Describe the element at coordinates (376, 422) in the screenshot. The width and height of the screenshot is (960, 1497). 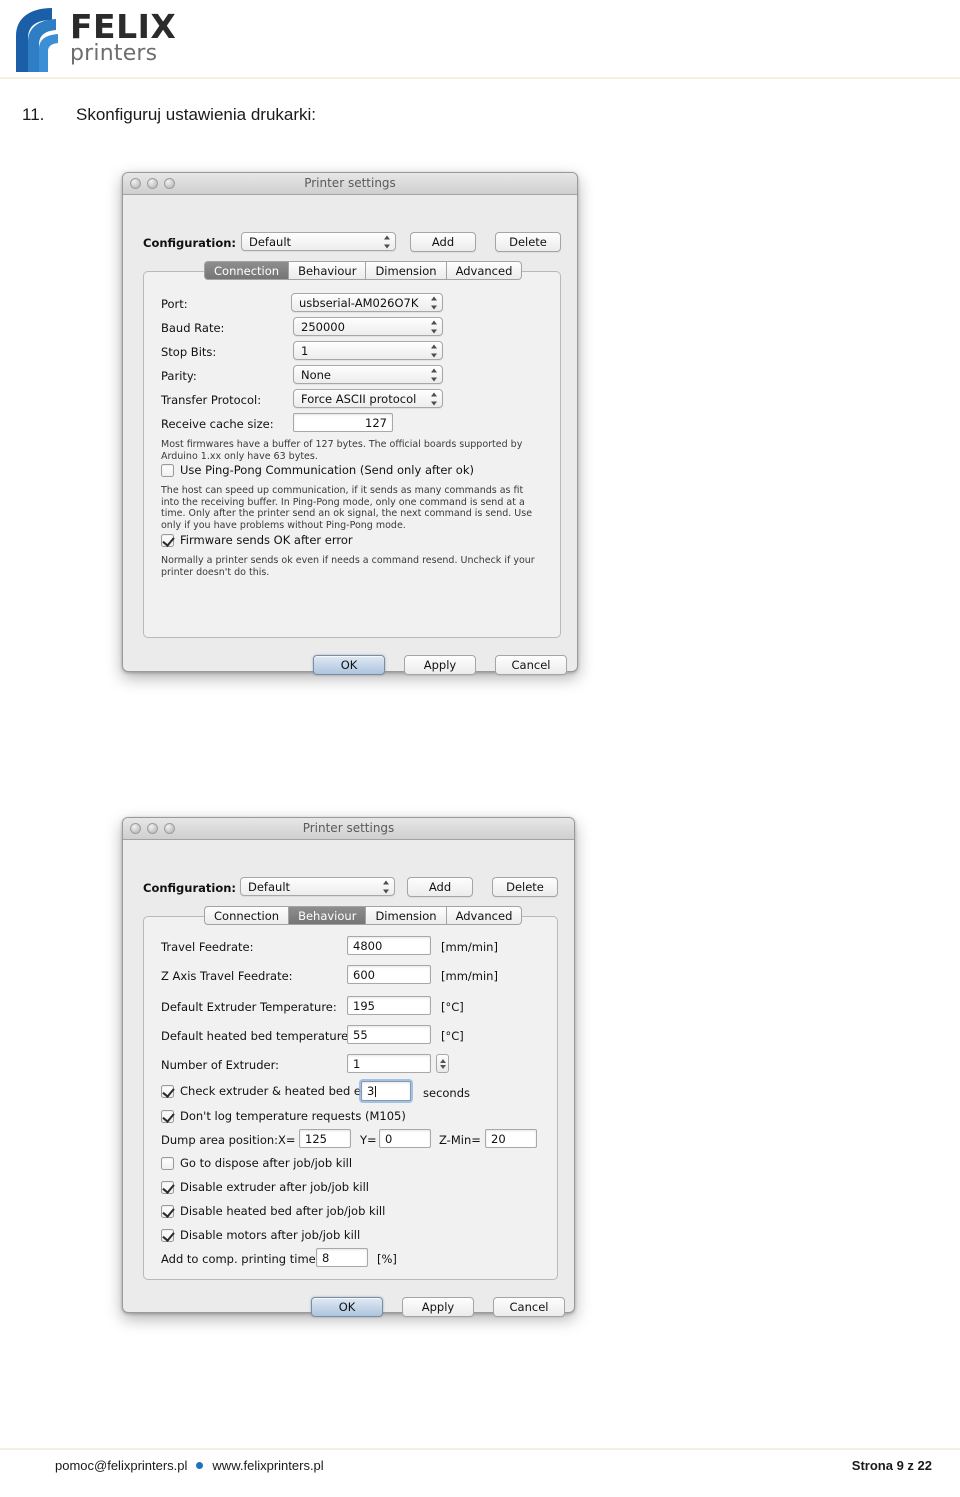
I see `receive-cache-size-value: 127` at that location.